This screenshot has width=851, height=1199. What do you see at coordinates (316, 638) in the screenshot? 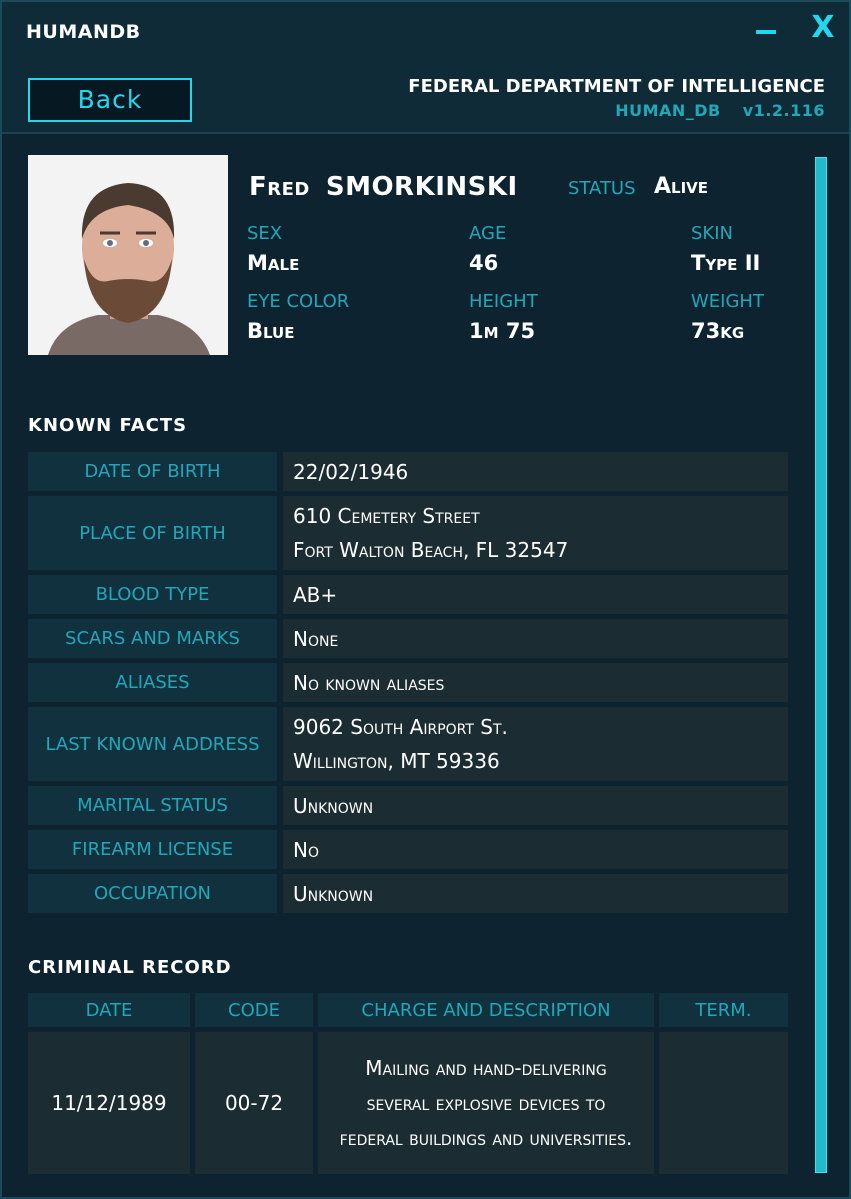
I see `fact-value-line: None` at bounding box center [316, 638].